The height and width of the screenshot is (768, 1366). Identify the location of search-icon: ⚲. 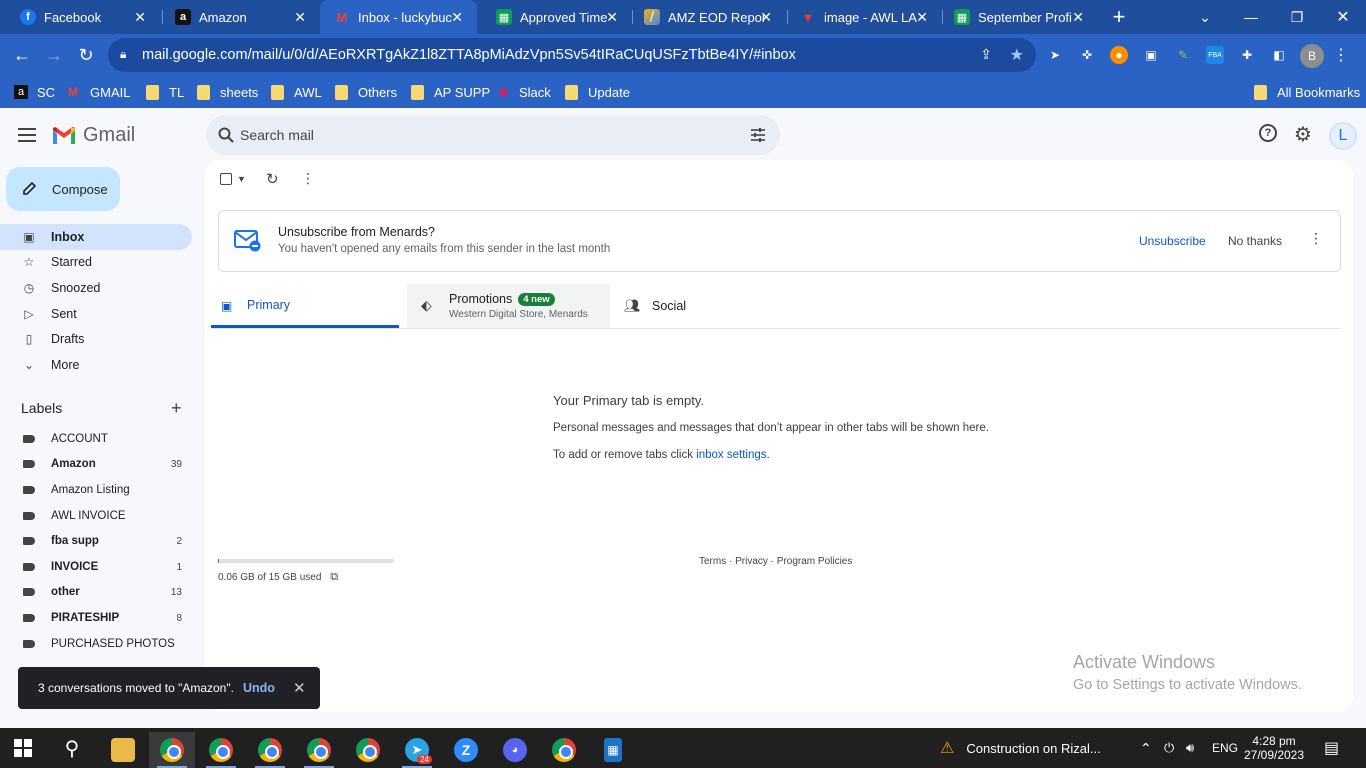
(72, 748).